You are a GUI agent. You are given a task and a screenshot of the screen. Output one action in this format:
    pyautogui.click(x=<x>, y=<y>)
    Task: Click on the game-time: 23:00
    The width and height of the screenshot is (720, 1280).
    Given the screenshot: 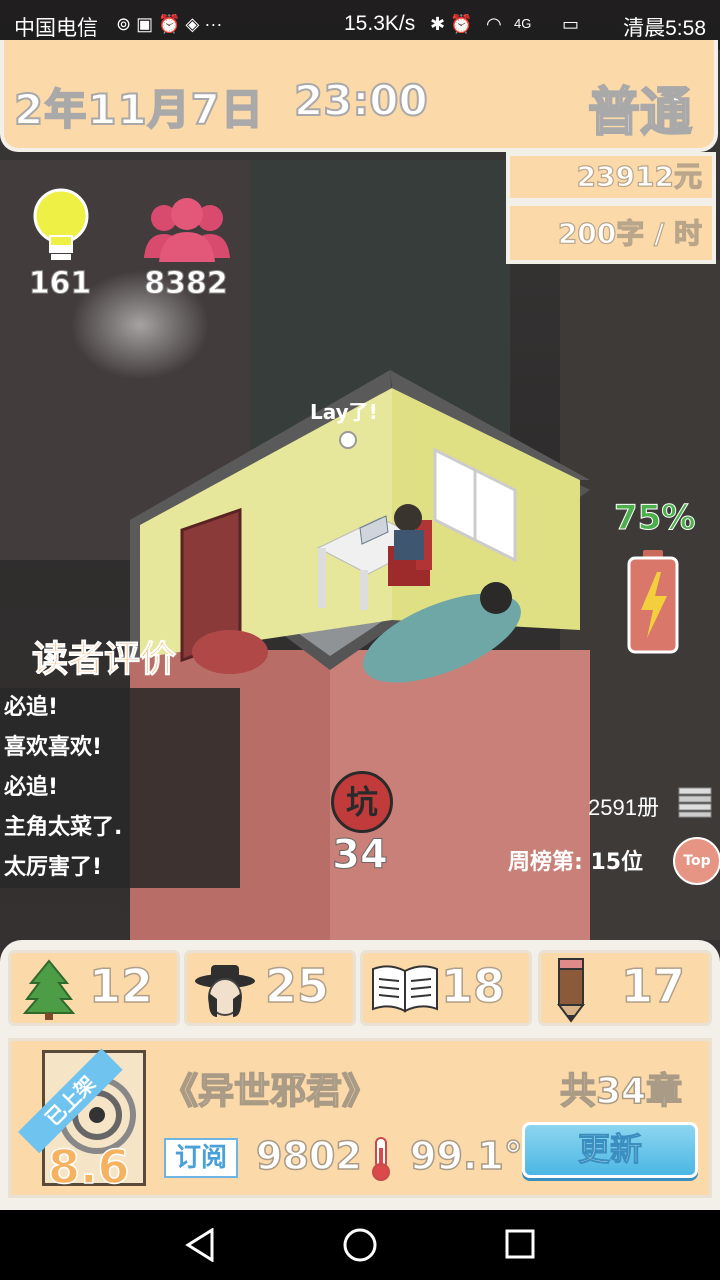 What is the action you would take?
    pyautogui.click(x=361, y=100)
    